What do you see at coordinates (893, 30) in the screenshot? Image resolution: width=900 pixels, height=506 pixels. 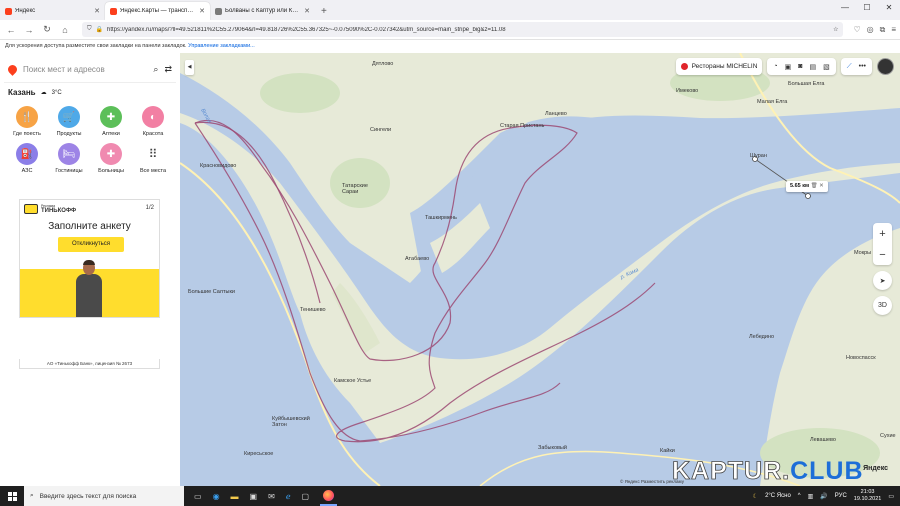 I see `menu-icon: ≡` at bounding box center [893, 30].